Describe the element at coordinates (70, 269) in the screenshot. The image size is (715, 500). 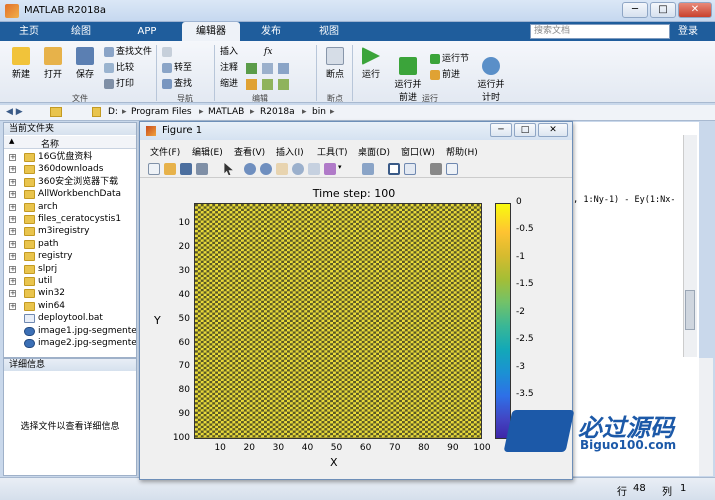
I see `list-item: + slprj` at that location.